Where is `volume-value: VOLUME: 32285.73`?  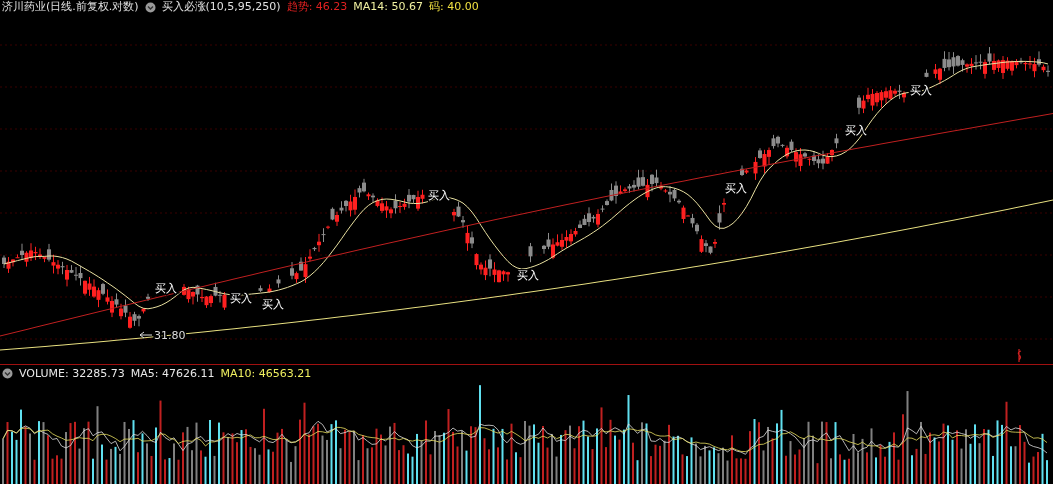
volume-value: VOLUME: 32285.73 is located at coordinates (72, 373).